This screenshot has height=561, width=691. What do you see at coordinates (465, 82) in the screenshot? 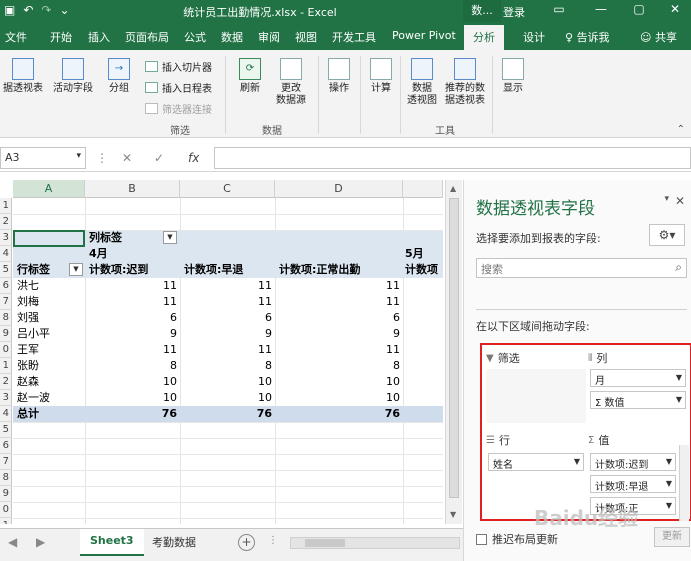
I see `recommended-pivot-button: 推荐的数 据透视表` at bounding box center [465, 82].